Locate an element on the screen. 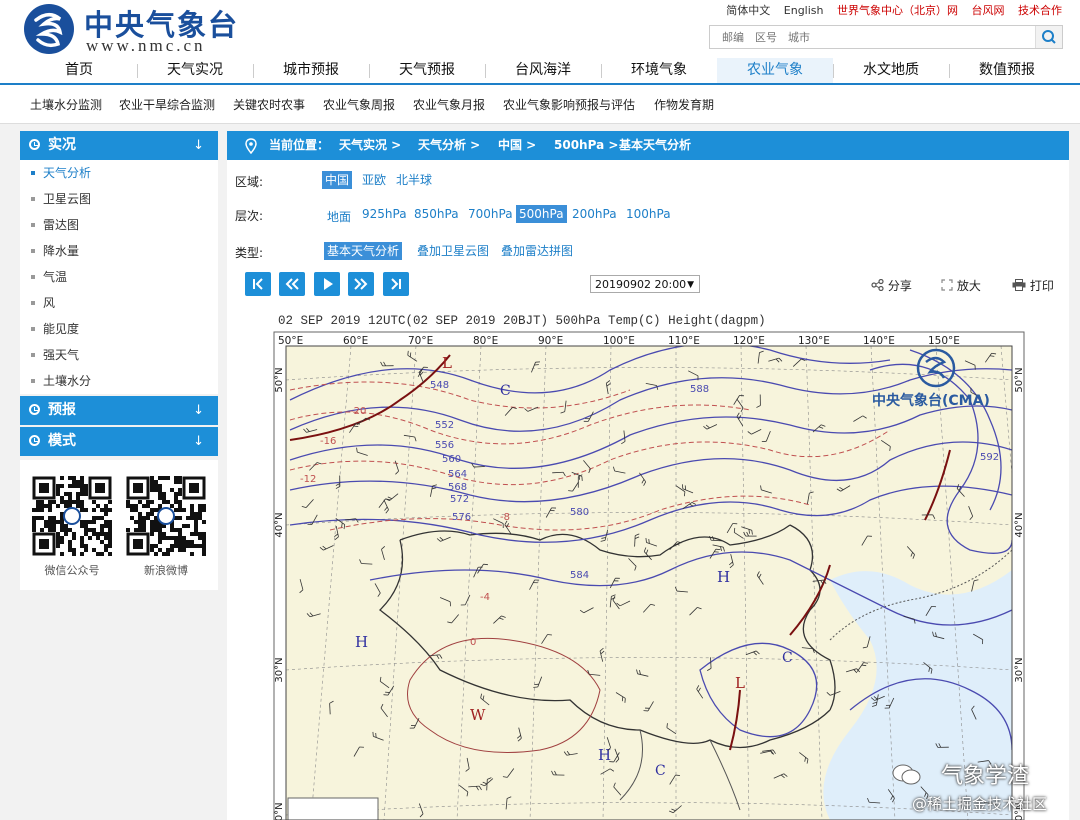 This screenshot has width=1080, height=820. weibo-qr-code is located at coordinates (166, 516).